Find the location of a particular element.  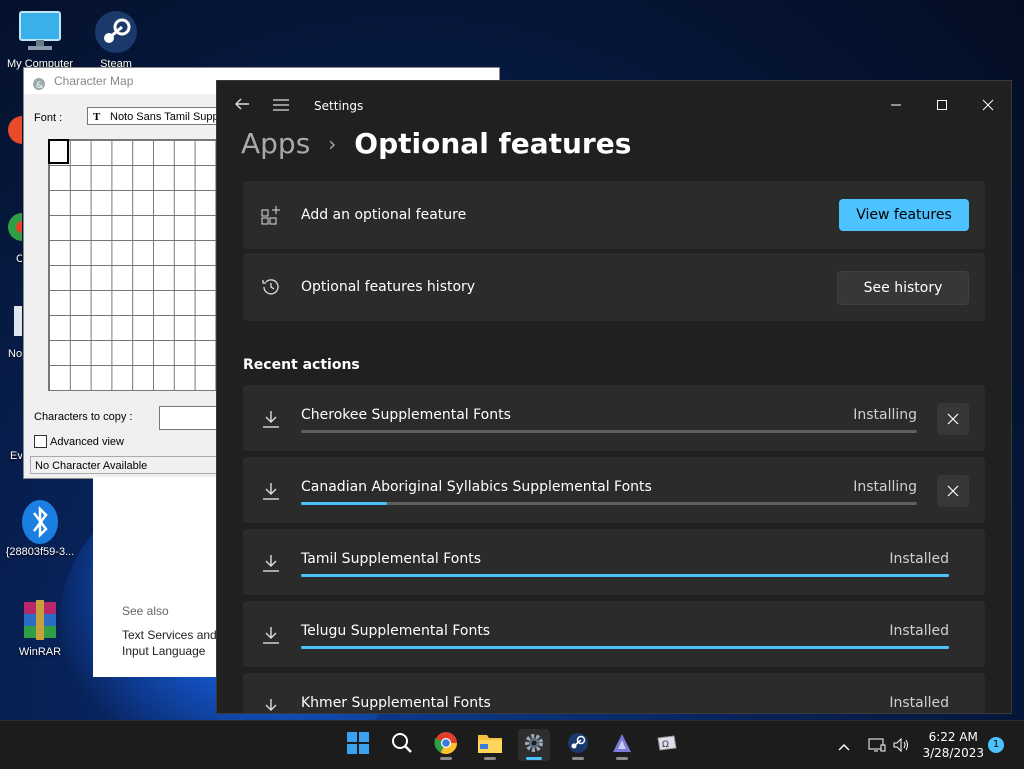

advanced-view-checkbox is located at coordinates (40, 441).